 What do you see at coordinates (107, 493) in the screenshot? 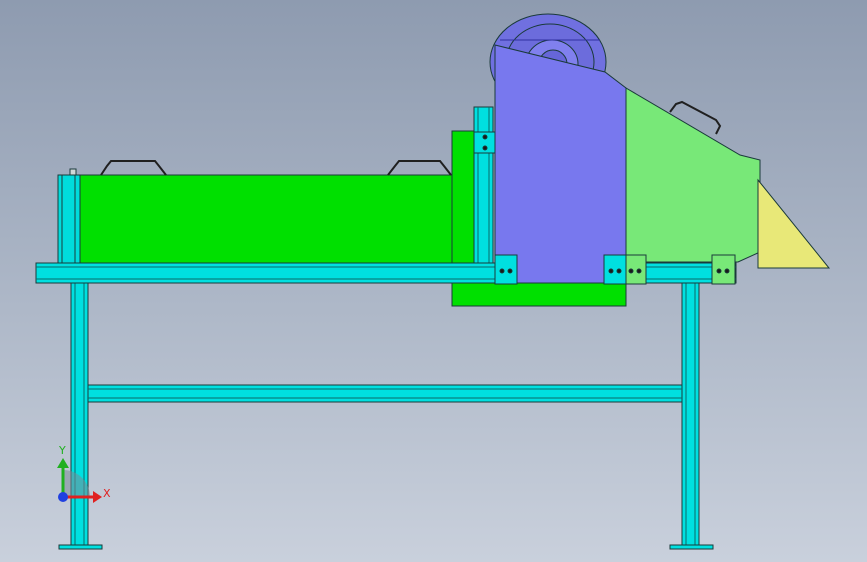
I see `x-axis-label: X` at bounding box center [107, 493].